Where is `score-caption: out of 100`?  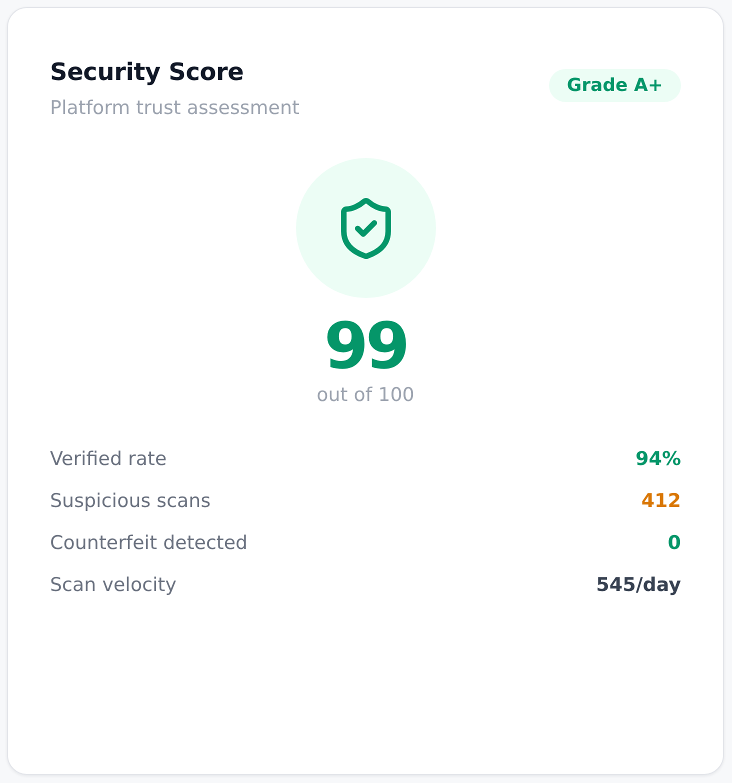
score-caption: out of 100 is located at coordinates (365, 395).